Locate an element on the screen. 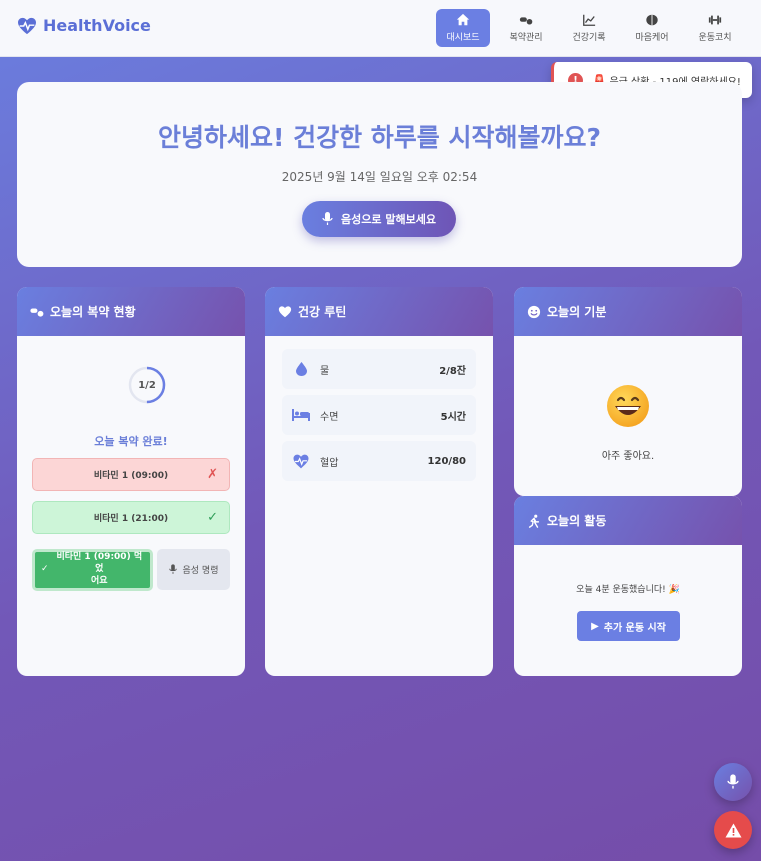 The height and width of the screenshot is (861, 761). running-icon is located at coordinates (534, 521).